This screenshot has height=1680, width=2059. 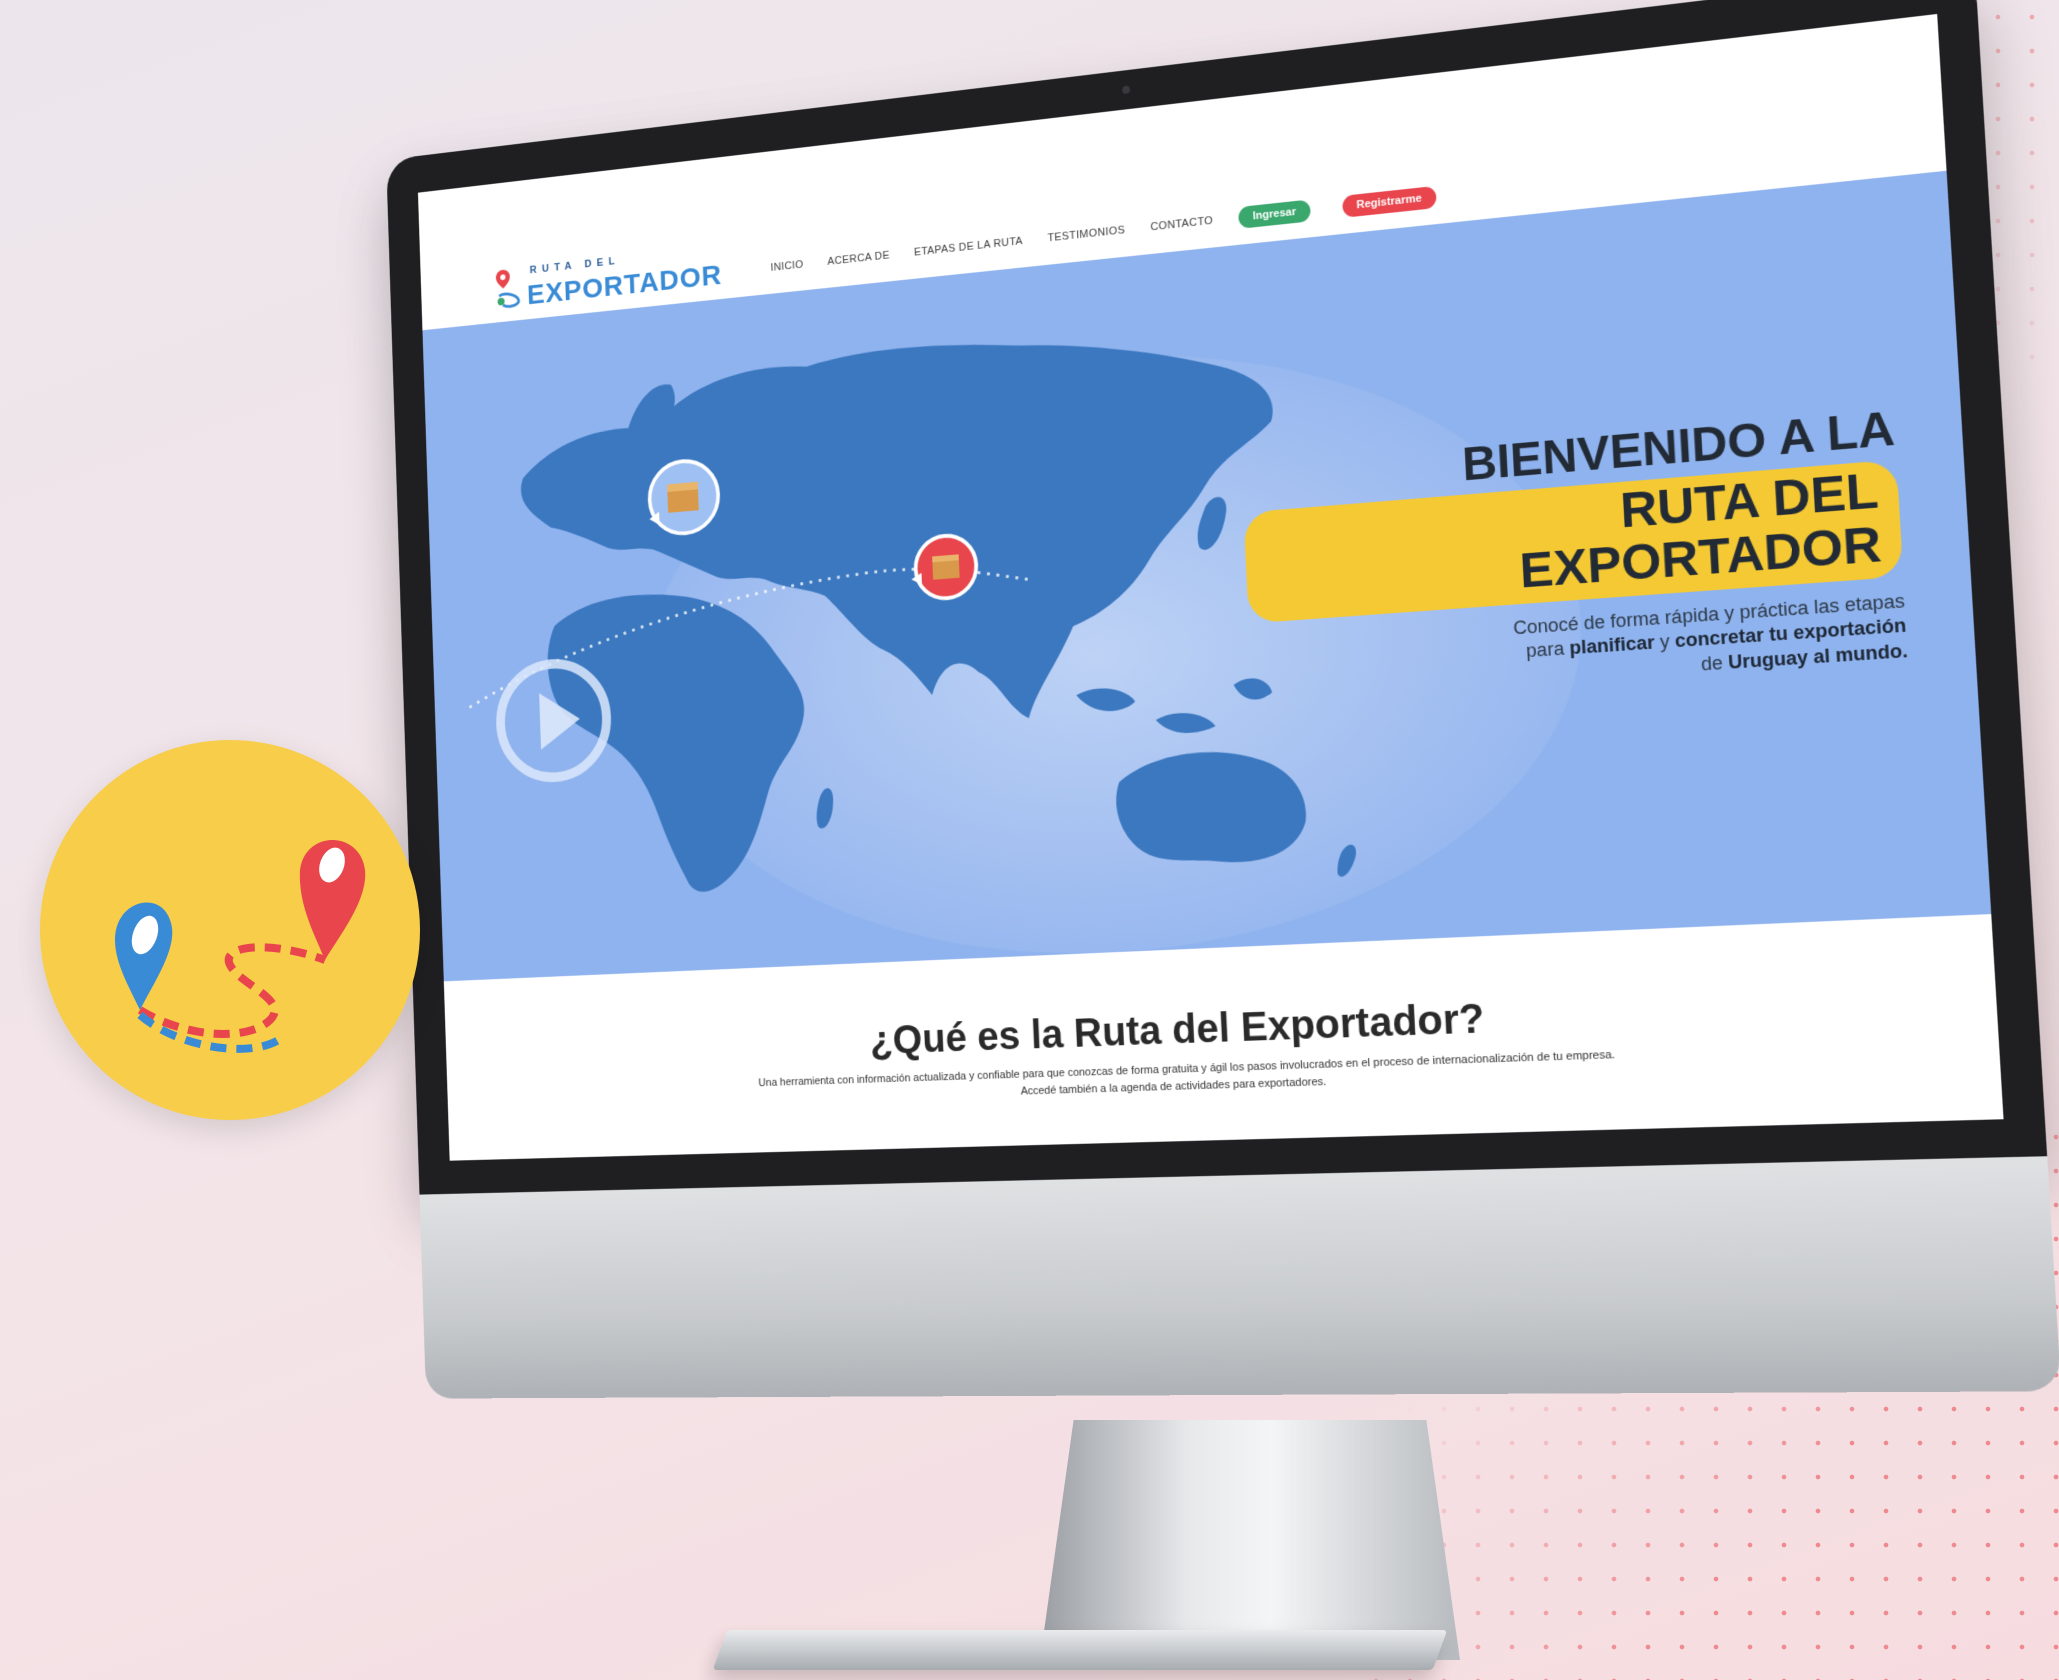 What do you see at coordinates (240, 946) in the screenshot?
I see `route-icon` at bounding box center [240, 946].